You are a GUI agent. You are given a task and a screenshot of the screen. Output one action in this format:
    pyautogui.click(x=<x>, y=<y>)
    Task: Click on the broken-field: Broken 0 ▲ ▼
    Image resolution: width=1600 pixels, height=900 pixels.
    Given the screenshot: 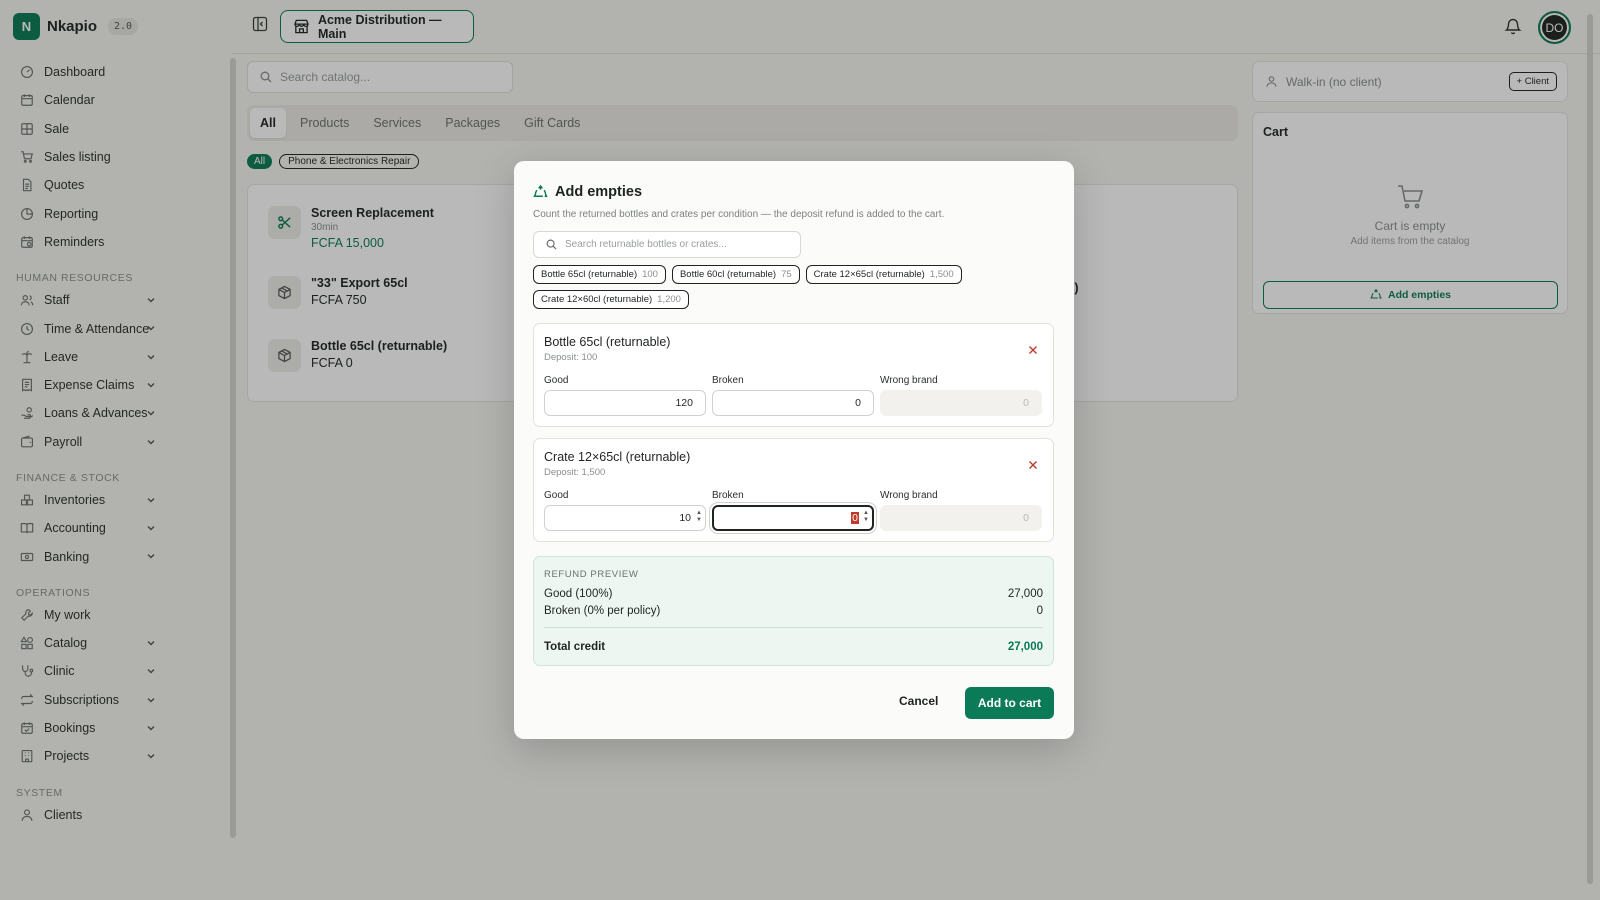 What is the action you would take?
    pyautogui.click(x=793, y=510)
    